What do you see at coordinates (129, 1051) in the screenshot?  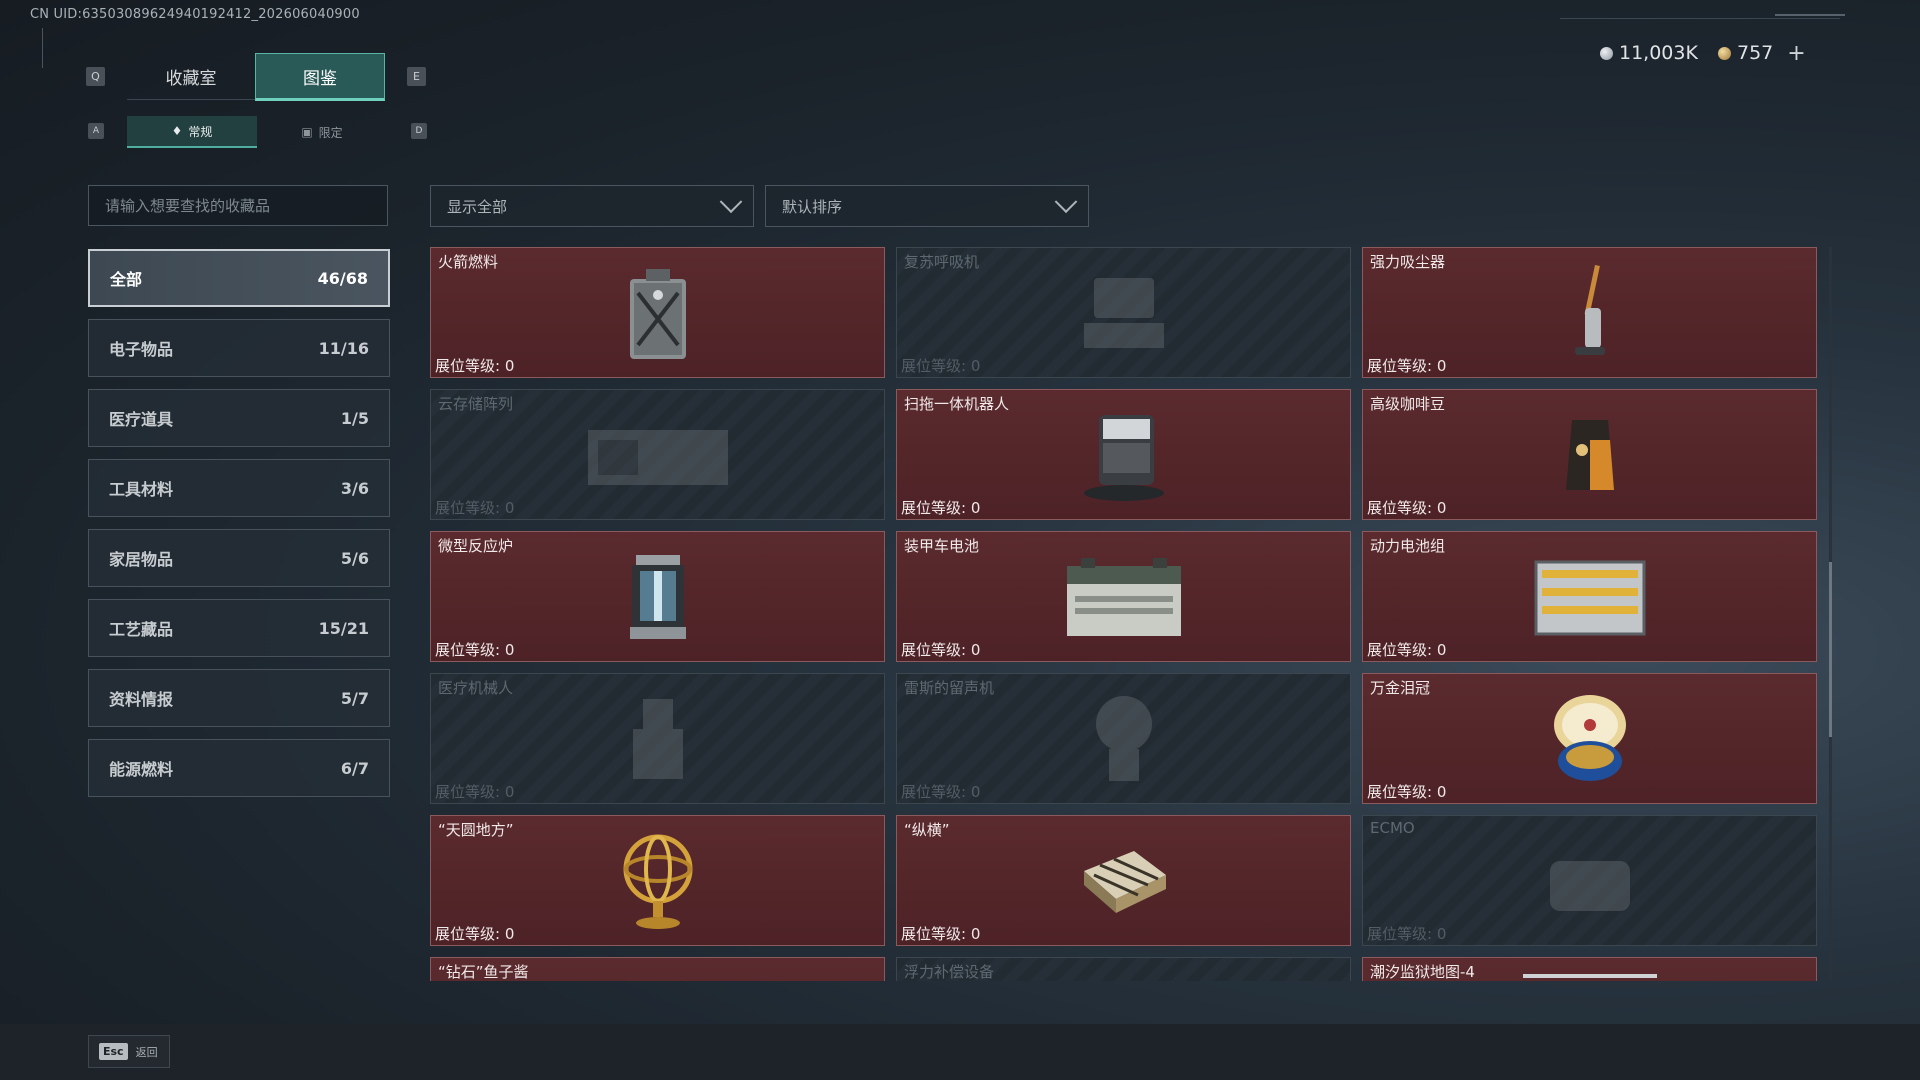 I see `back-button: Esc 返回` at bounding box center [129, 1051].